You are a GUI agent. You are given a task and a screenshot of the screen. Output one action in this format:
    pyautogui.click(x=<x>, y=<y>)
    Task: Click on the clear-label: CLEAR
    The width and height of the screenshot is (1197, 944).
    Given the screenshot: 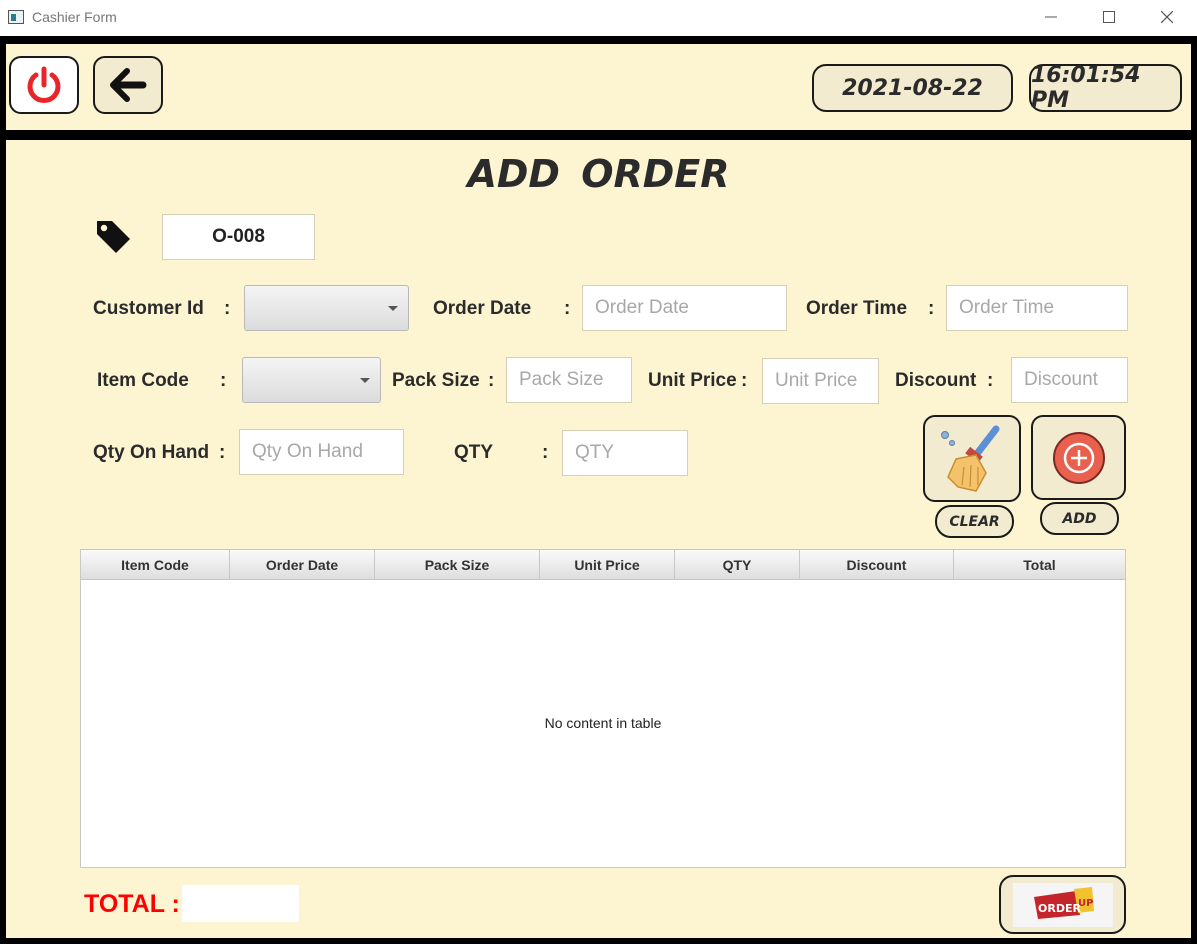 What is the action you would take?
    pyautogui.click(x=974, y=521)
    